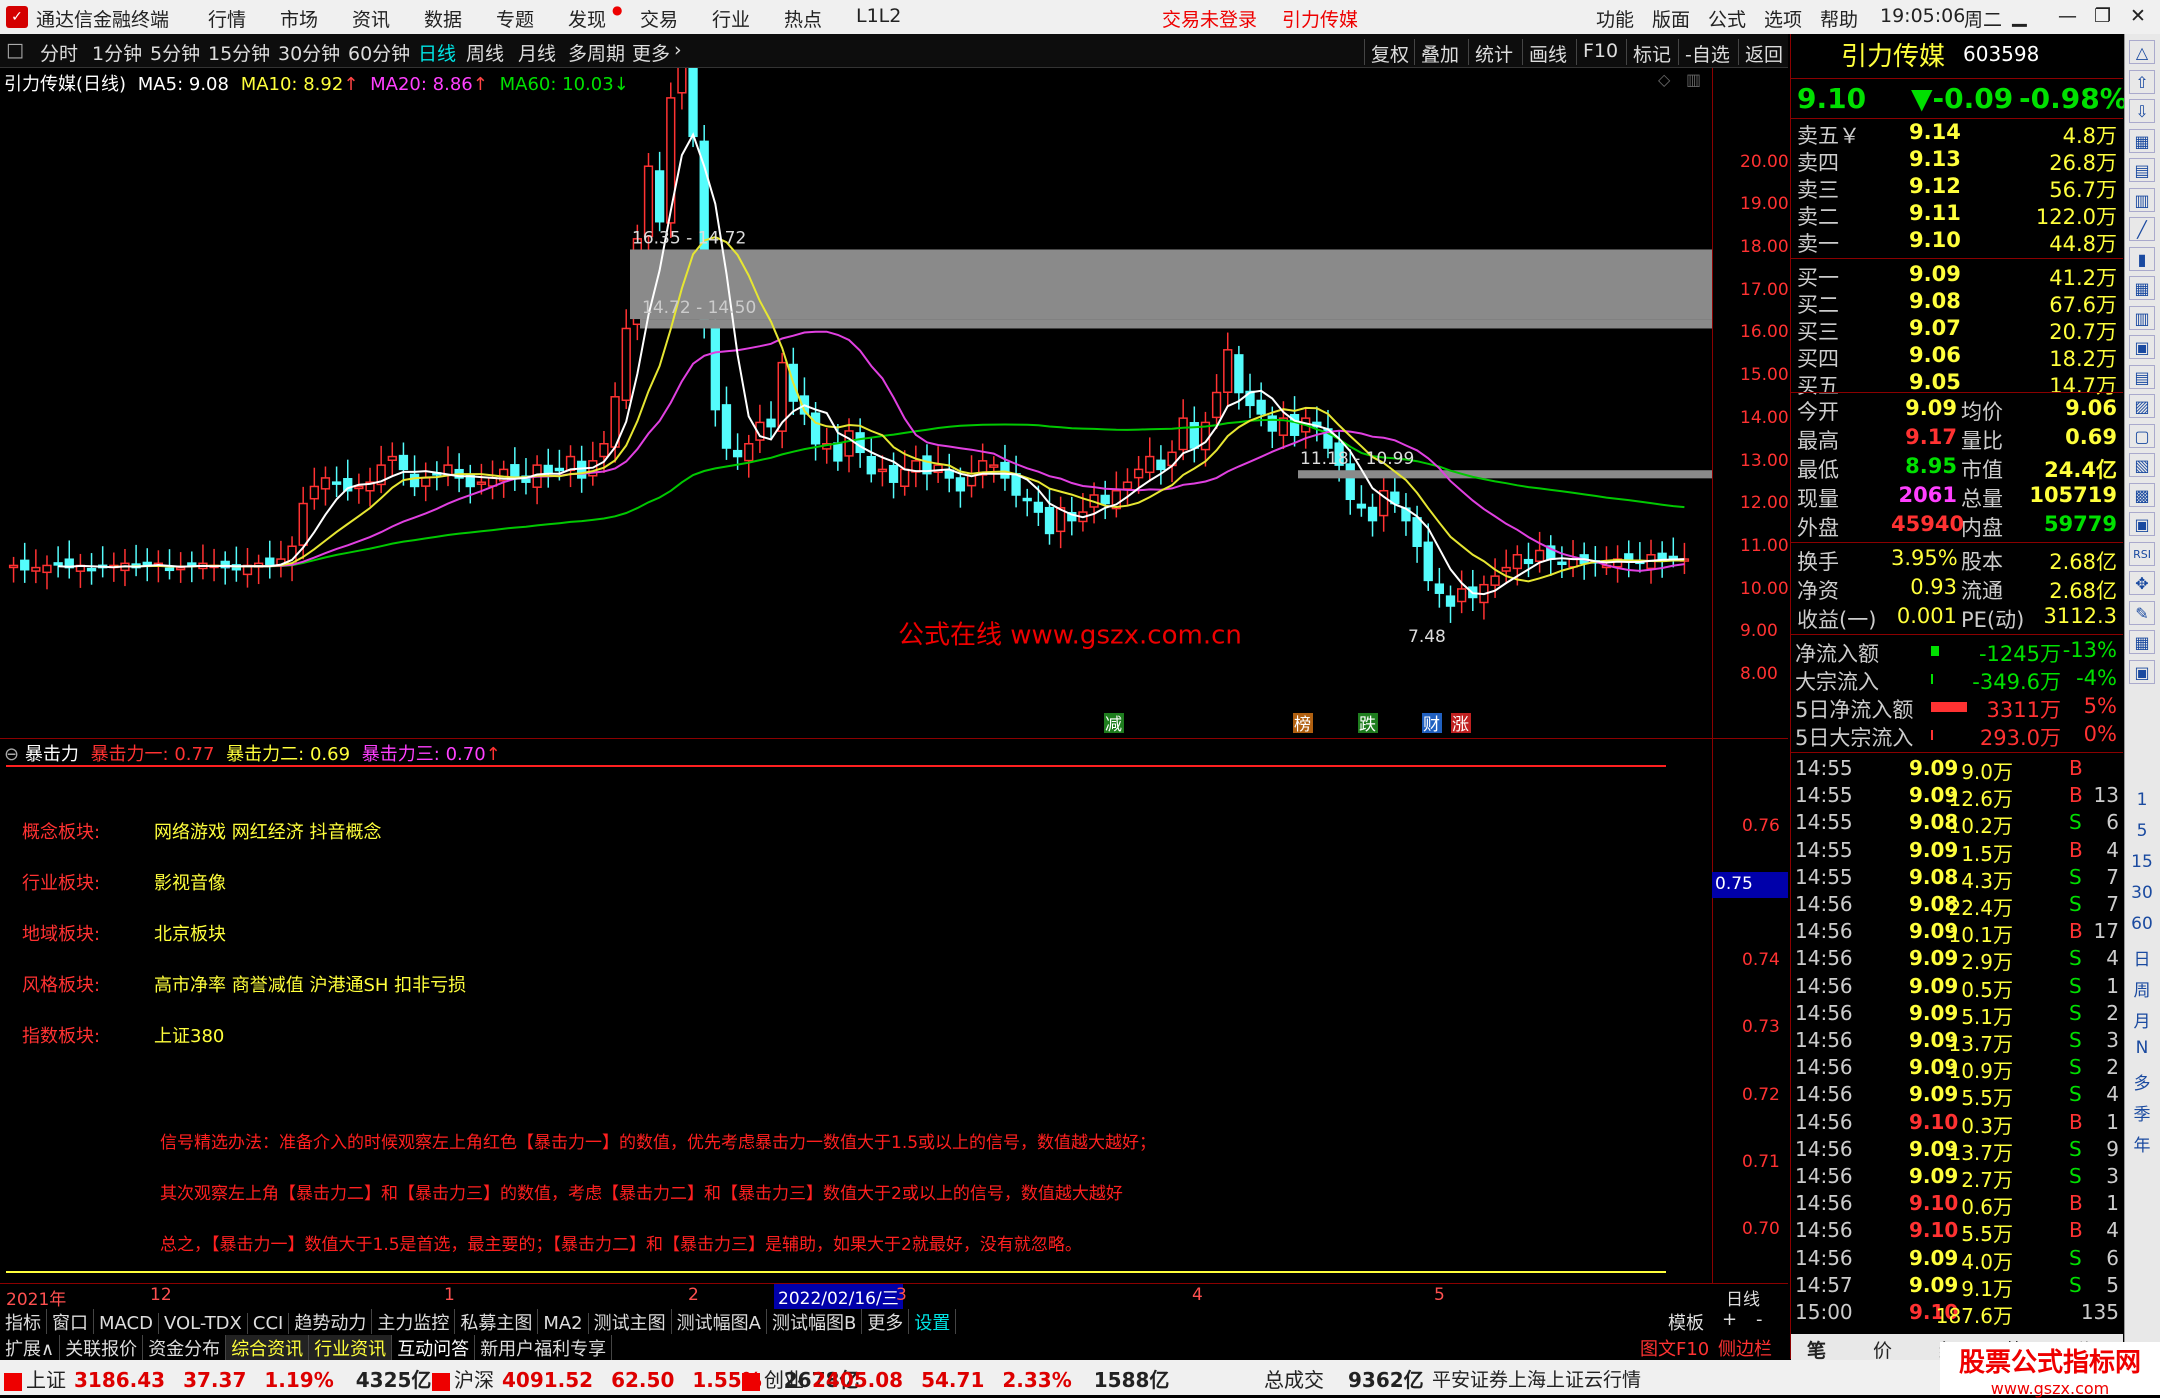 The image size is (2160, 1398). I want to click on period-intraday: 分时, so click(59, 52).